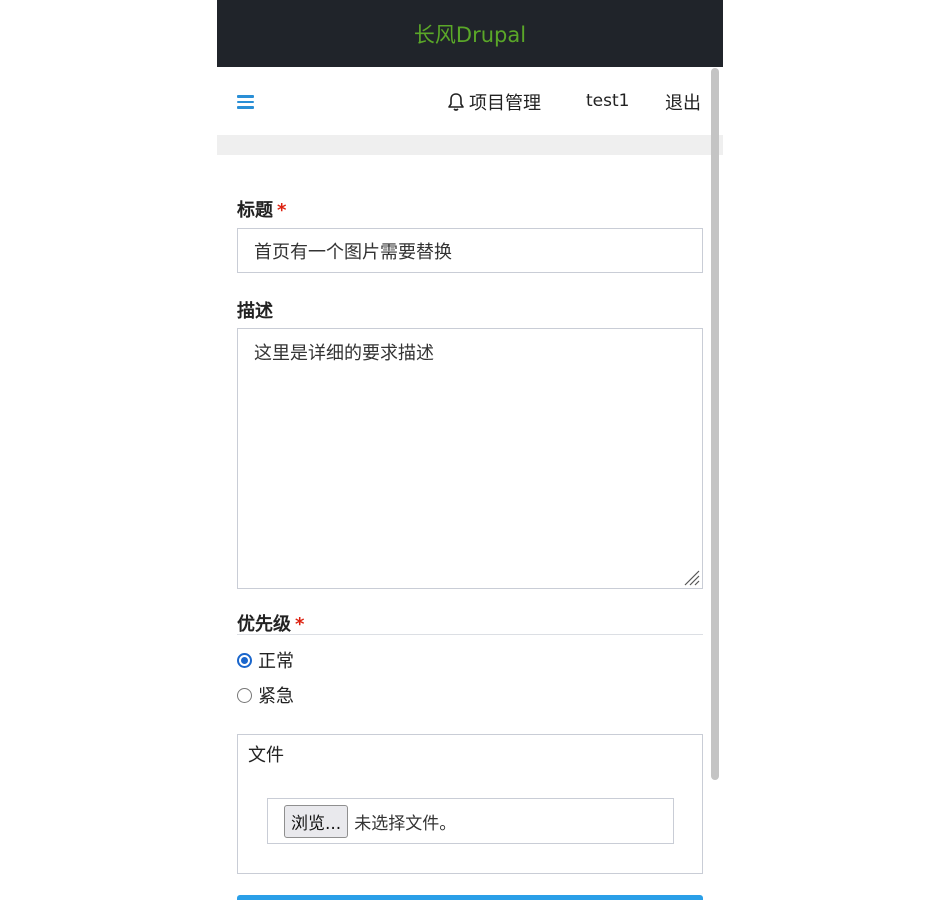 The image size is (940, 900). What do you see at coordinates (353, 252) in the screenshot?
I see `title-input-value: 首页有一个图片需要替换` at bounding box center [353, 252].